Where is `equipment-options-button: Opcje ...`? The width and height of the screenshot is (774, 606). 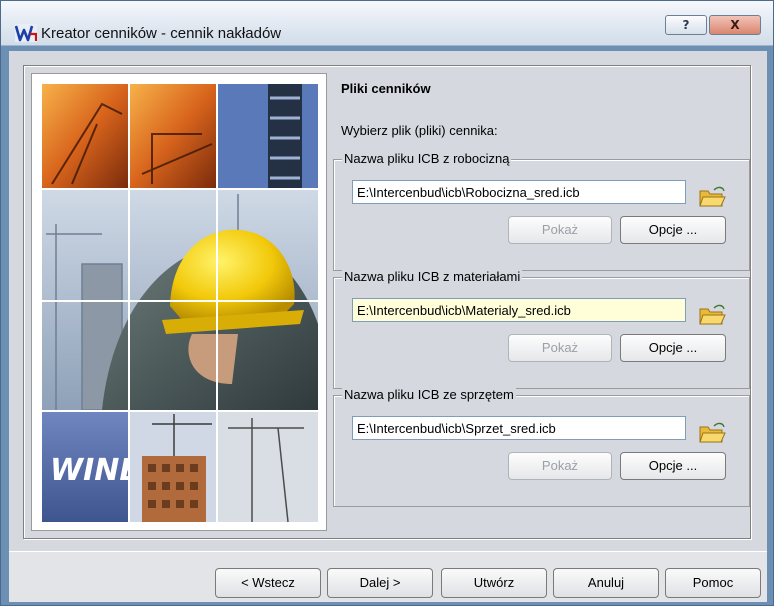 equipment-options-button: Opcje ... is located at coordinates (673, 466).